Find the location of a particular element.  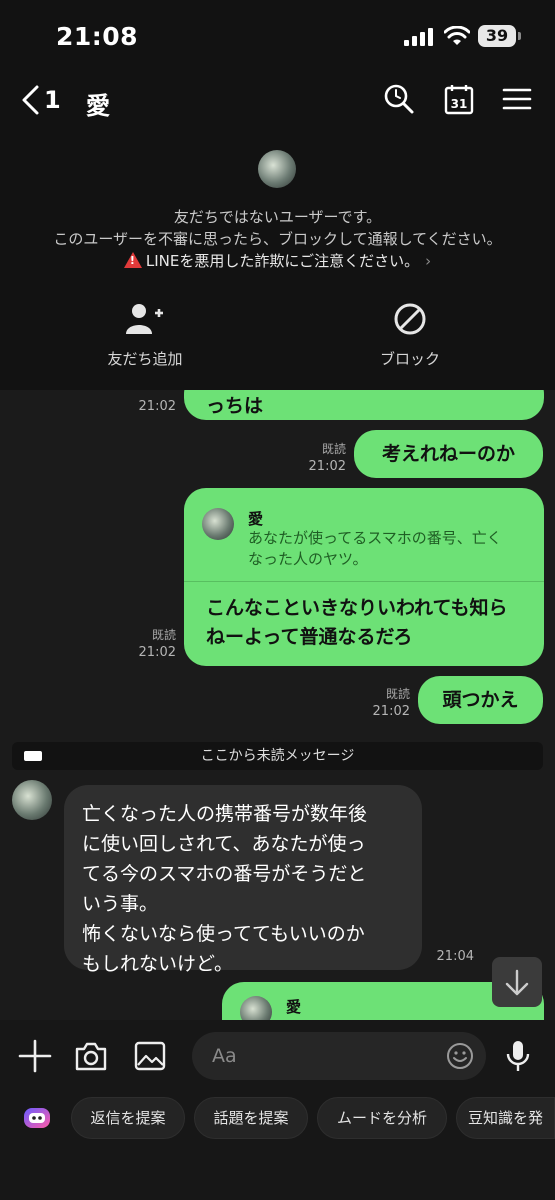

camera-icon is located at coordinates (91, 1056).